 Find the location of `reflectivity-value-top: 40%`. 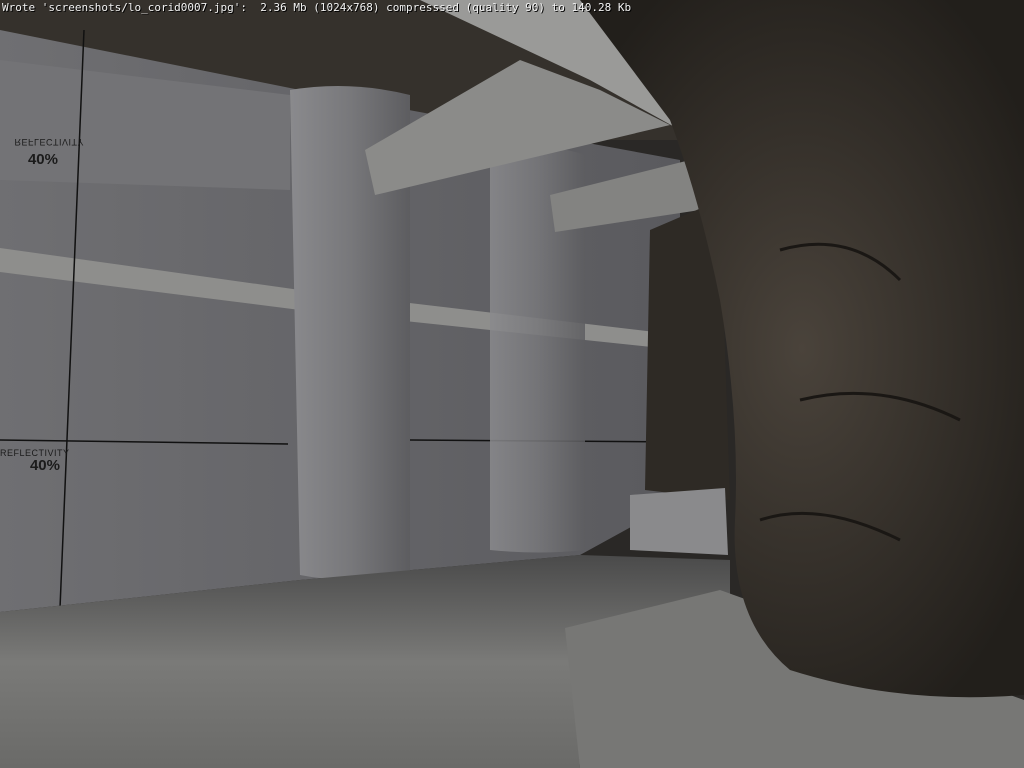

reflectivity-value-top: 40% is located at coordinates (30, 159).